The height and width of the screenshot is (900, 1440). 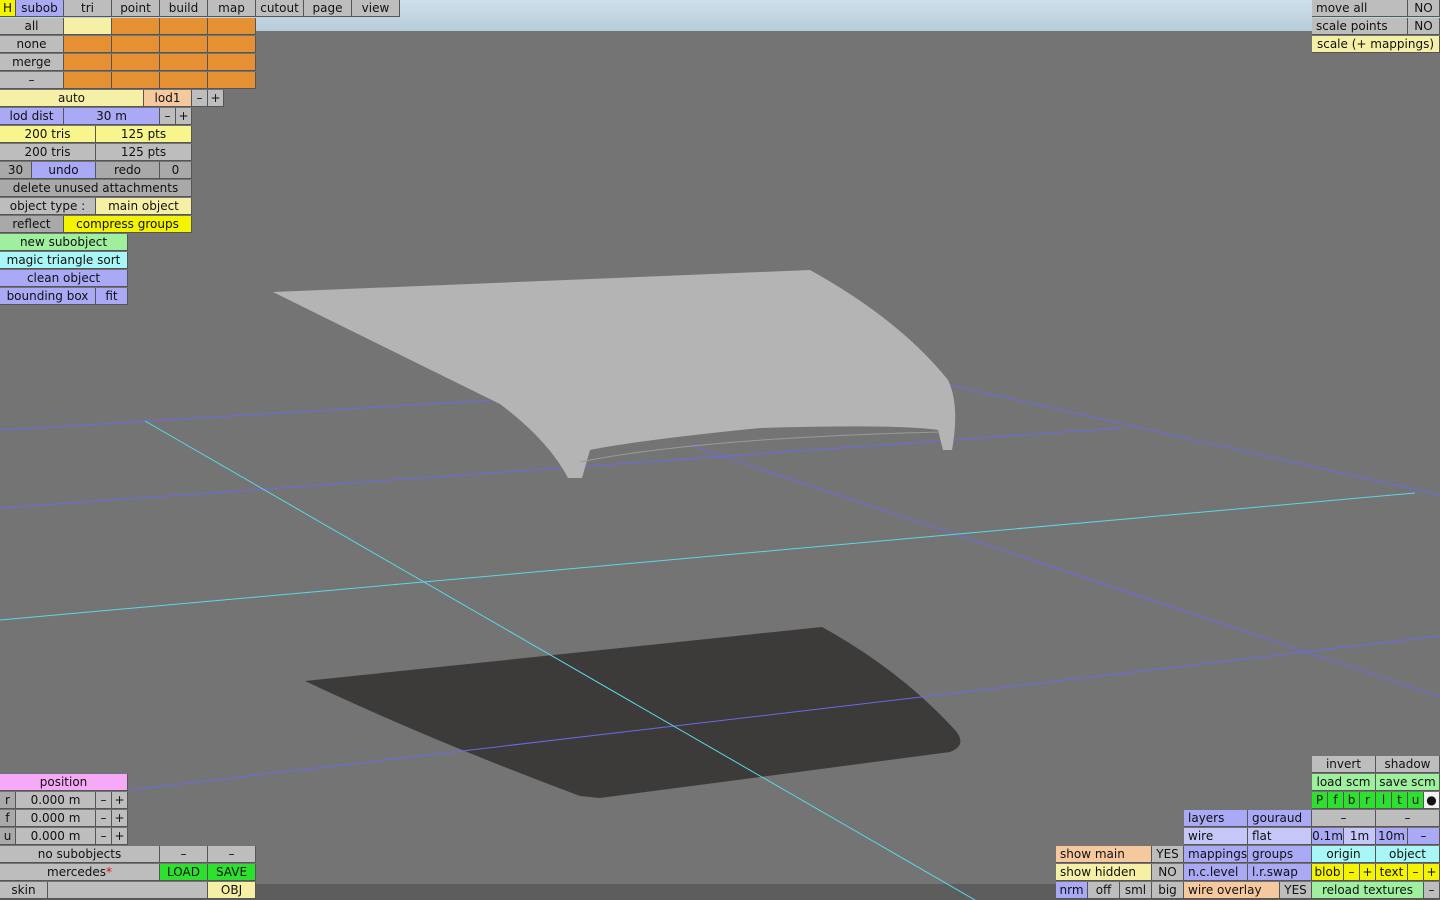 I want to click on show-main-value: YES, so click(x=1168, y=854).